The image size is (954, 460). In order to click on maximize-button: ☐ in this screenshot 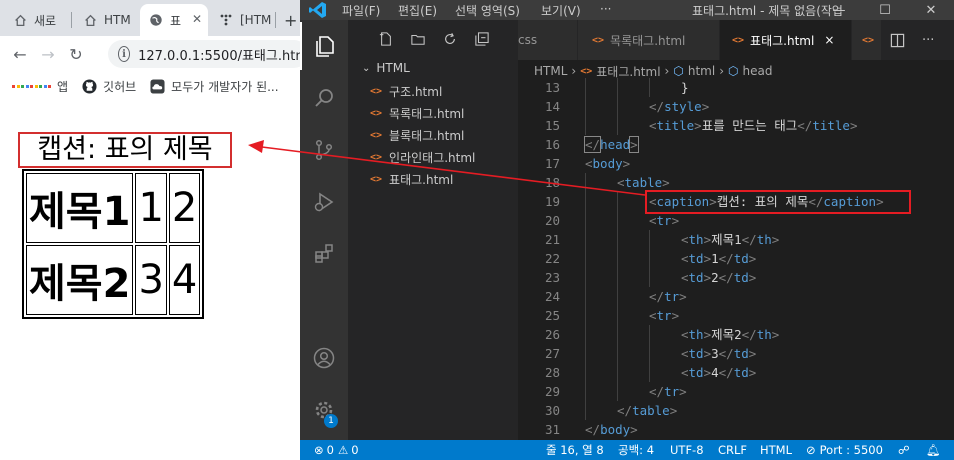, I will do `click(885, 10)`.